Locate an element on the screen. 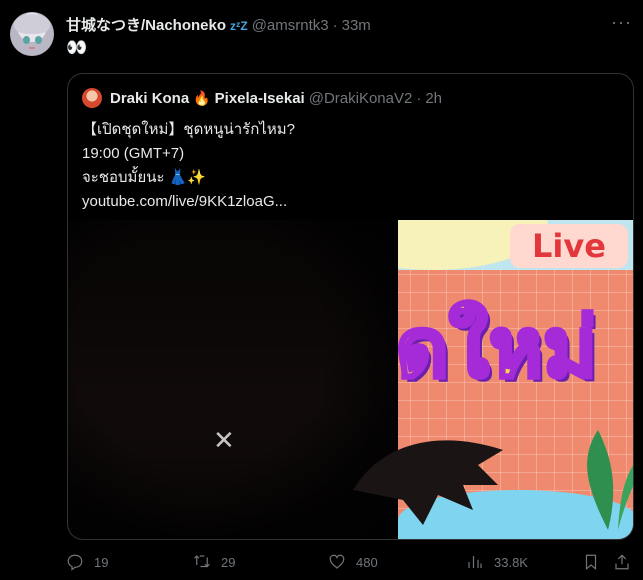 This screenshot has width=643, height=580. quoted-author-name-2: Pixela-Isekai is located at coordinates (260, 98).